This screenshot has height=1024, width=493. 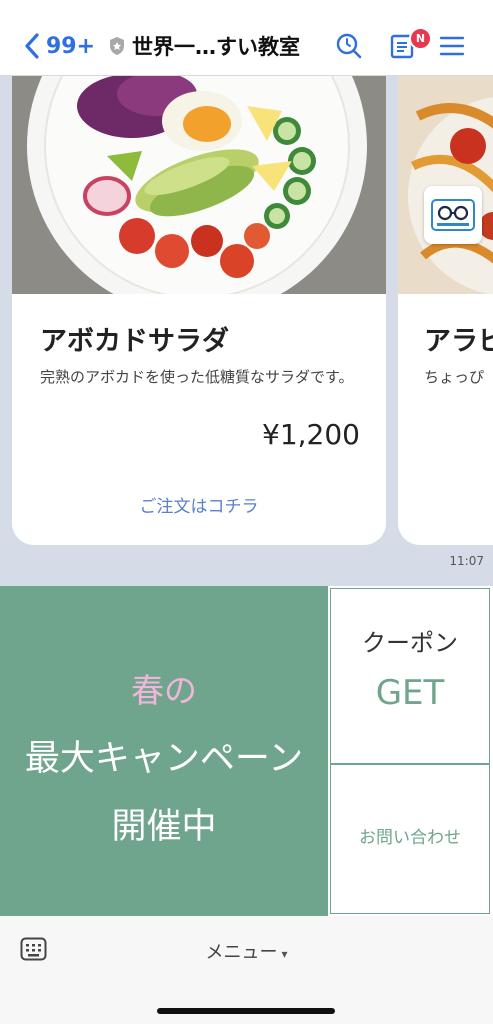 What do you see at coordinates (164, 759) in the screenshot?
I see `campaign-line-2: 最大キャンペーン` at bounding box center [164, 759].